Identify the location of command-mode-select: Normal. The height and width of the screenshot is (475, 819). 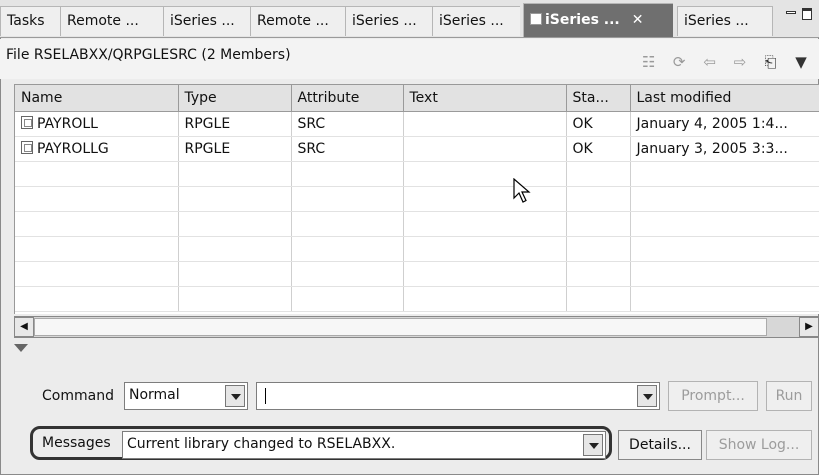
(186, 396).